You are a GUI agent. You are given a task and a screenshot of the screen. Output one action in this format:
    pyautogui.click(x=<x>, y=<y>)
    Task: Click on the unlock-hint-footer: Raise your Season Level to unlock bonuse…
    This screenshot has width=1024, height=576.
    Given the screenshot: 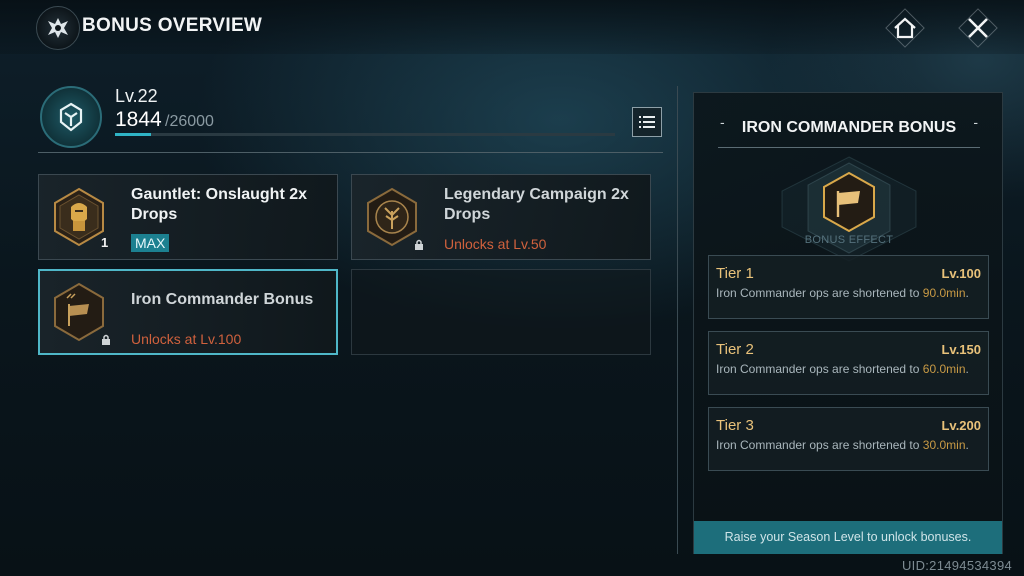 What is the action you would take?
    pyautogui.click(x=848, y=537)
    